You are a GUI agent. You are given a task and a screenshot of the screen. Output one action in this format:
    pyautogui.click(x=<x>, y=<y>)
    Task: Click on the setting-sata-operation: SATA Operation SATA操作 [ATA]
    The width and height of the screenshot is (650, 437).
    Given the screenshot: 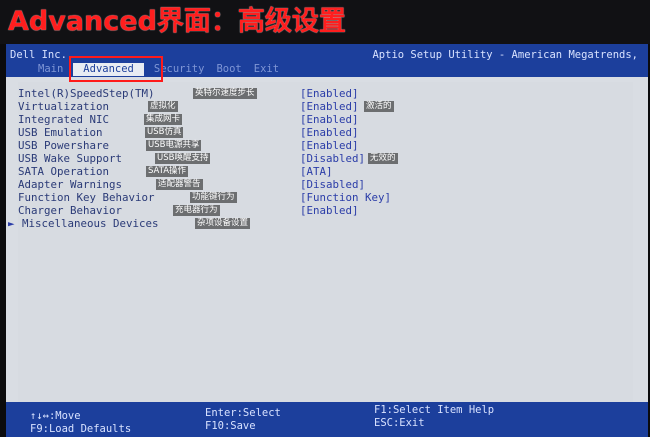 What is the action you would take?
    pyautogui.click(x=325, y=172)
    